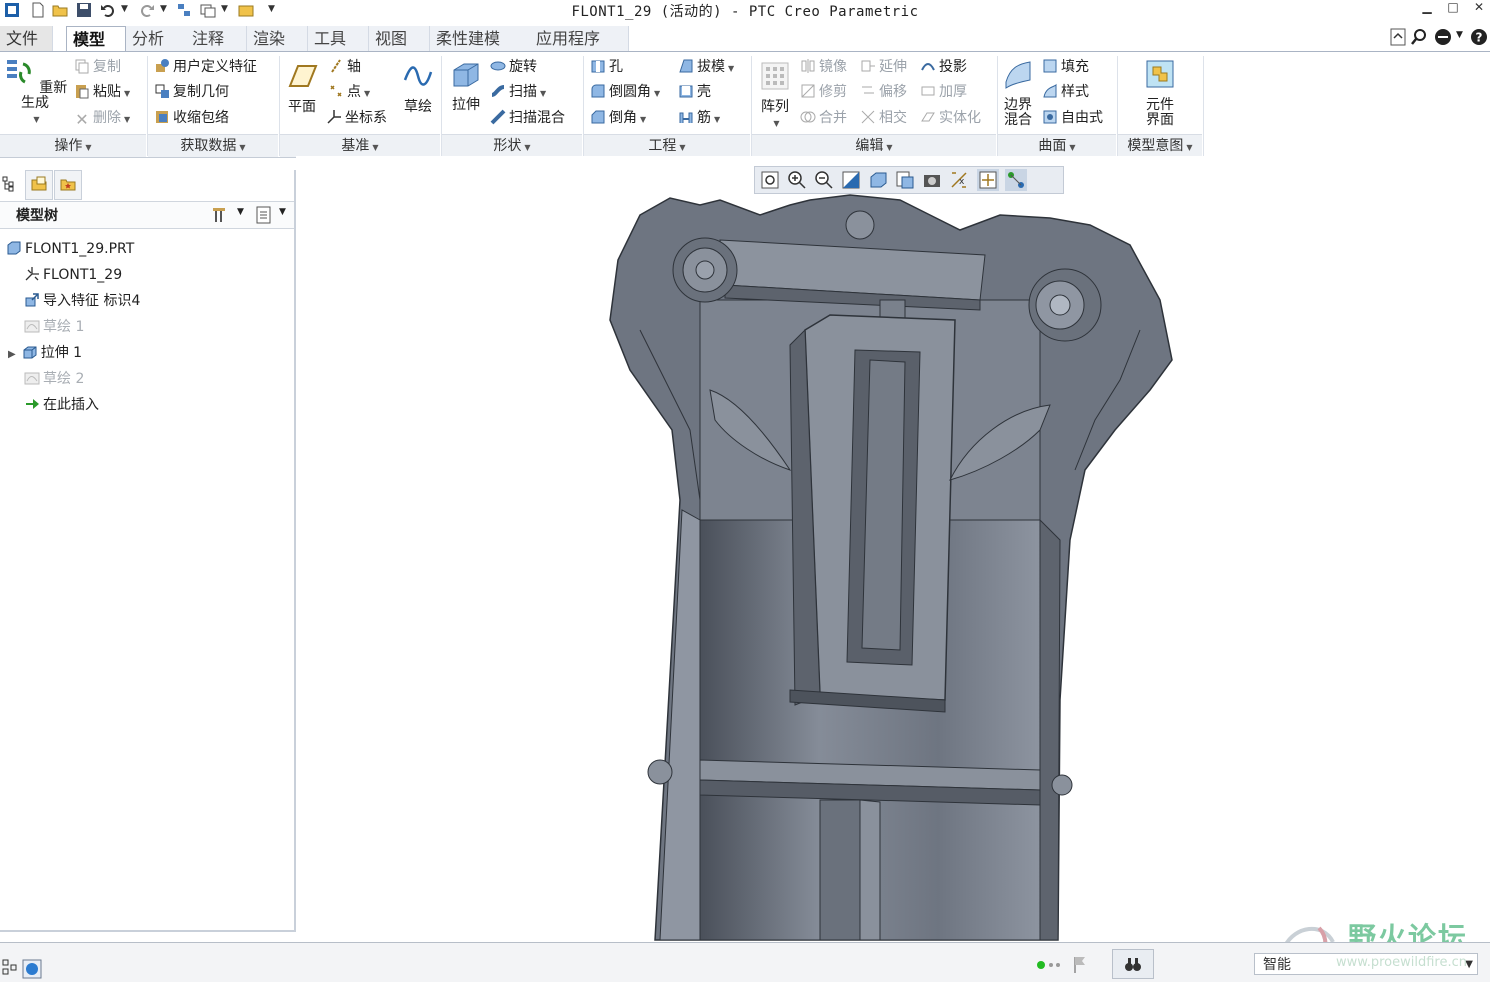  I want to click on fill-button: 填充, so click(1065, 67).